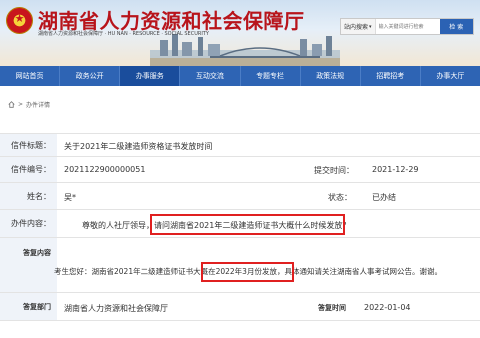 The image size is (480, 338). I want to click on search-box: 站内搜索 ▾ 检 索, so click(407, 26).